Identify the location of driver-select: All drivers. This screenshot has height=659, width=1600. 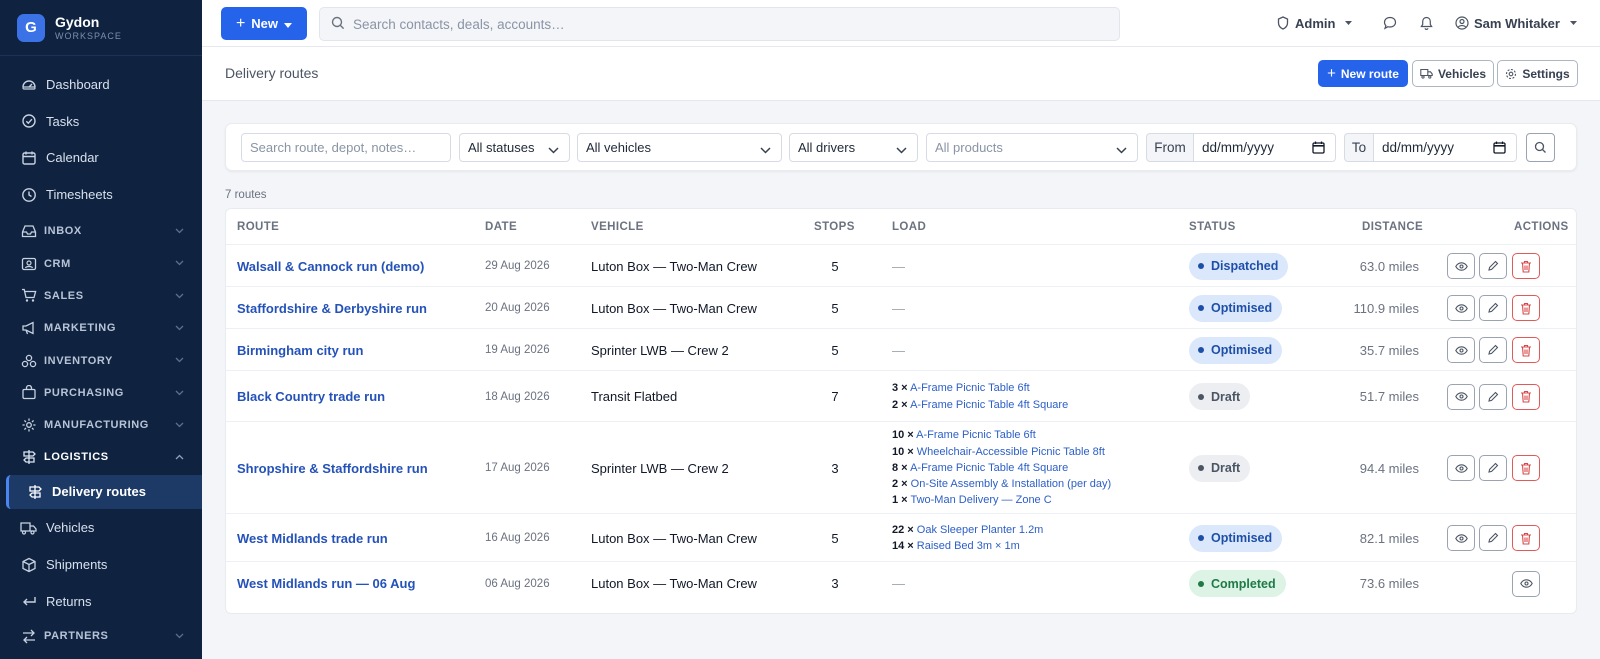
(853, 147).